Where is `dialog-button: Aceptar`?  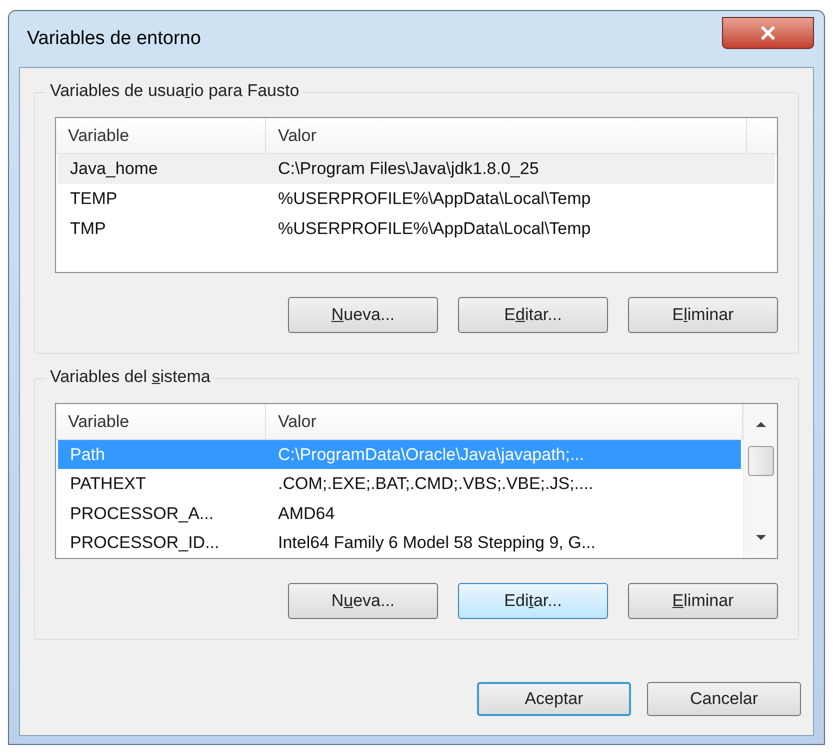 dialog-button: Aceptar is located at coordinates (554, 699).